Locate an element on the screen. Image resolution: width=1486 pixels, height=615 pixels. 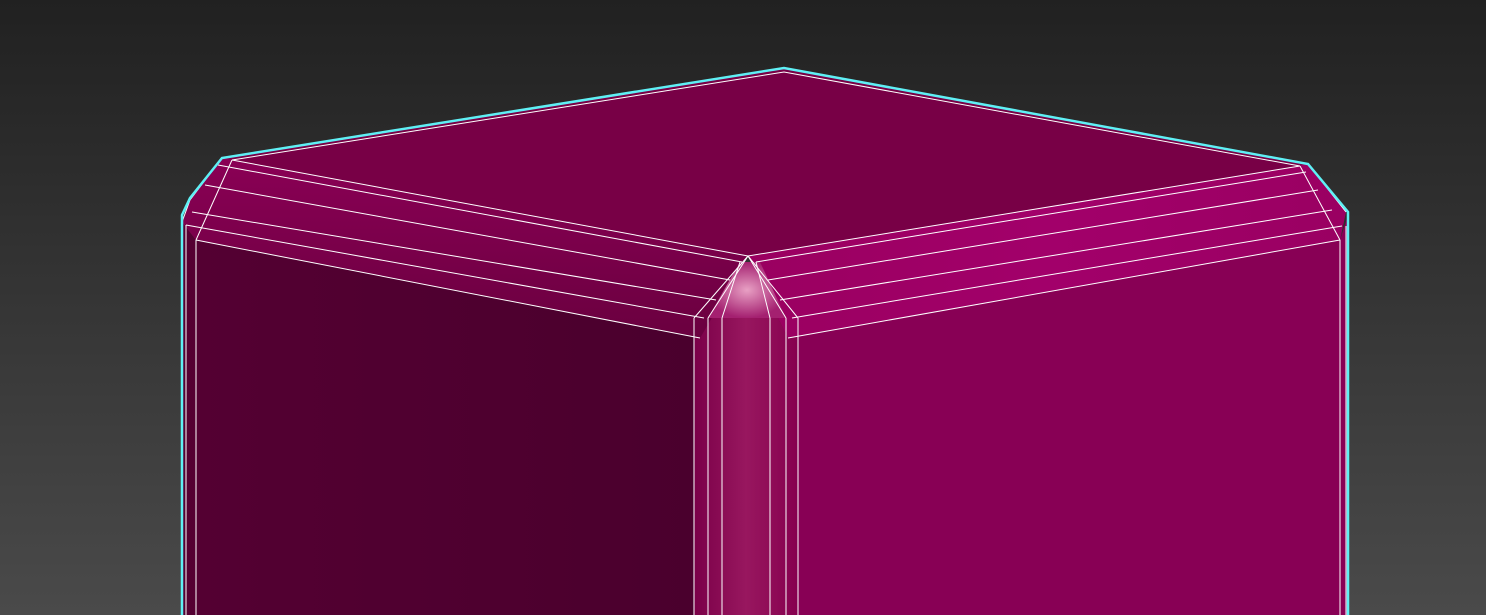
box-corner-edge is located at coordinates (746, 466).